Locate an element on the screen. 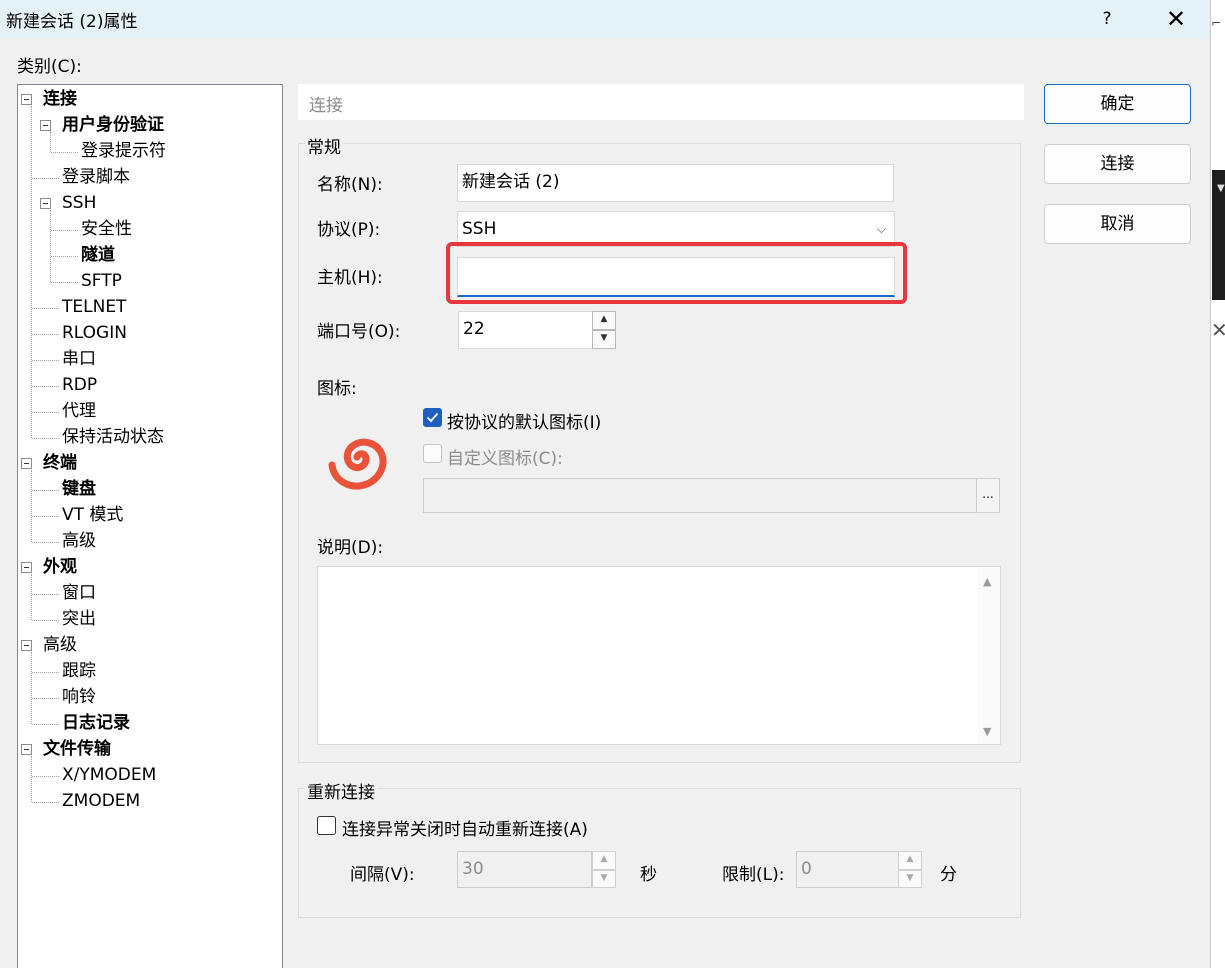 The width and height of the screenshot is (1225, 968). default-icon-checkbox is located at coordinates (432, 417).